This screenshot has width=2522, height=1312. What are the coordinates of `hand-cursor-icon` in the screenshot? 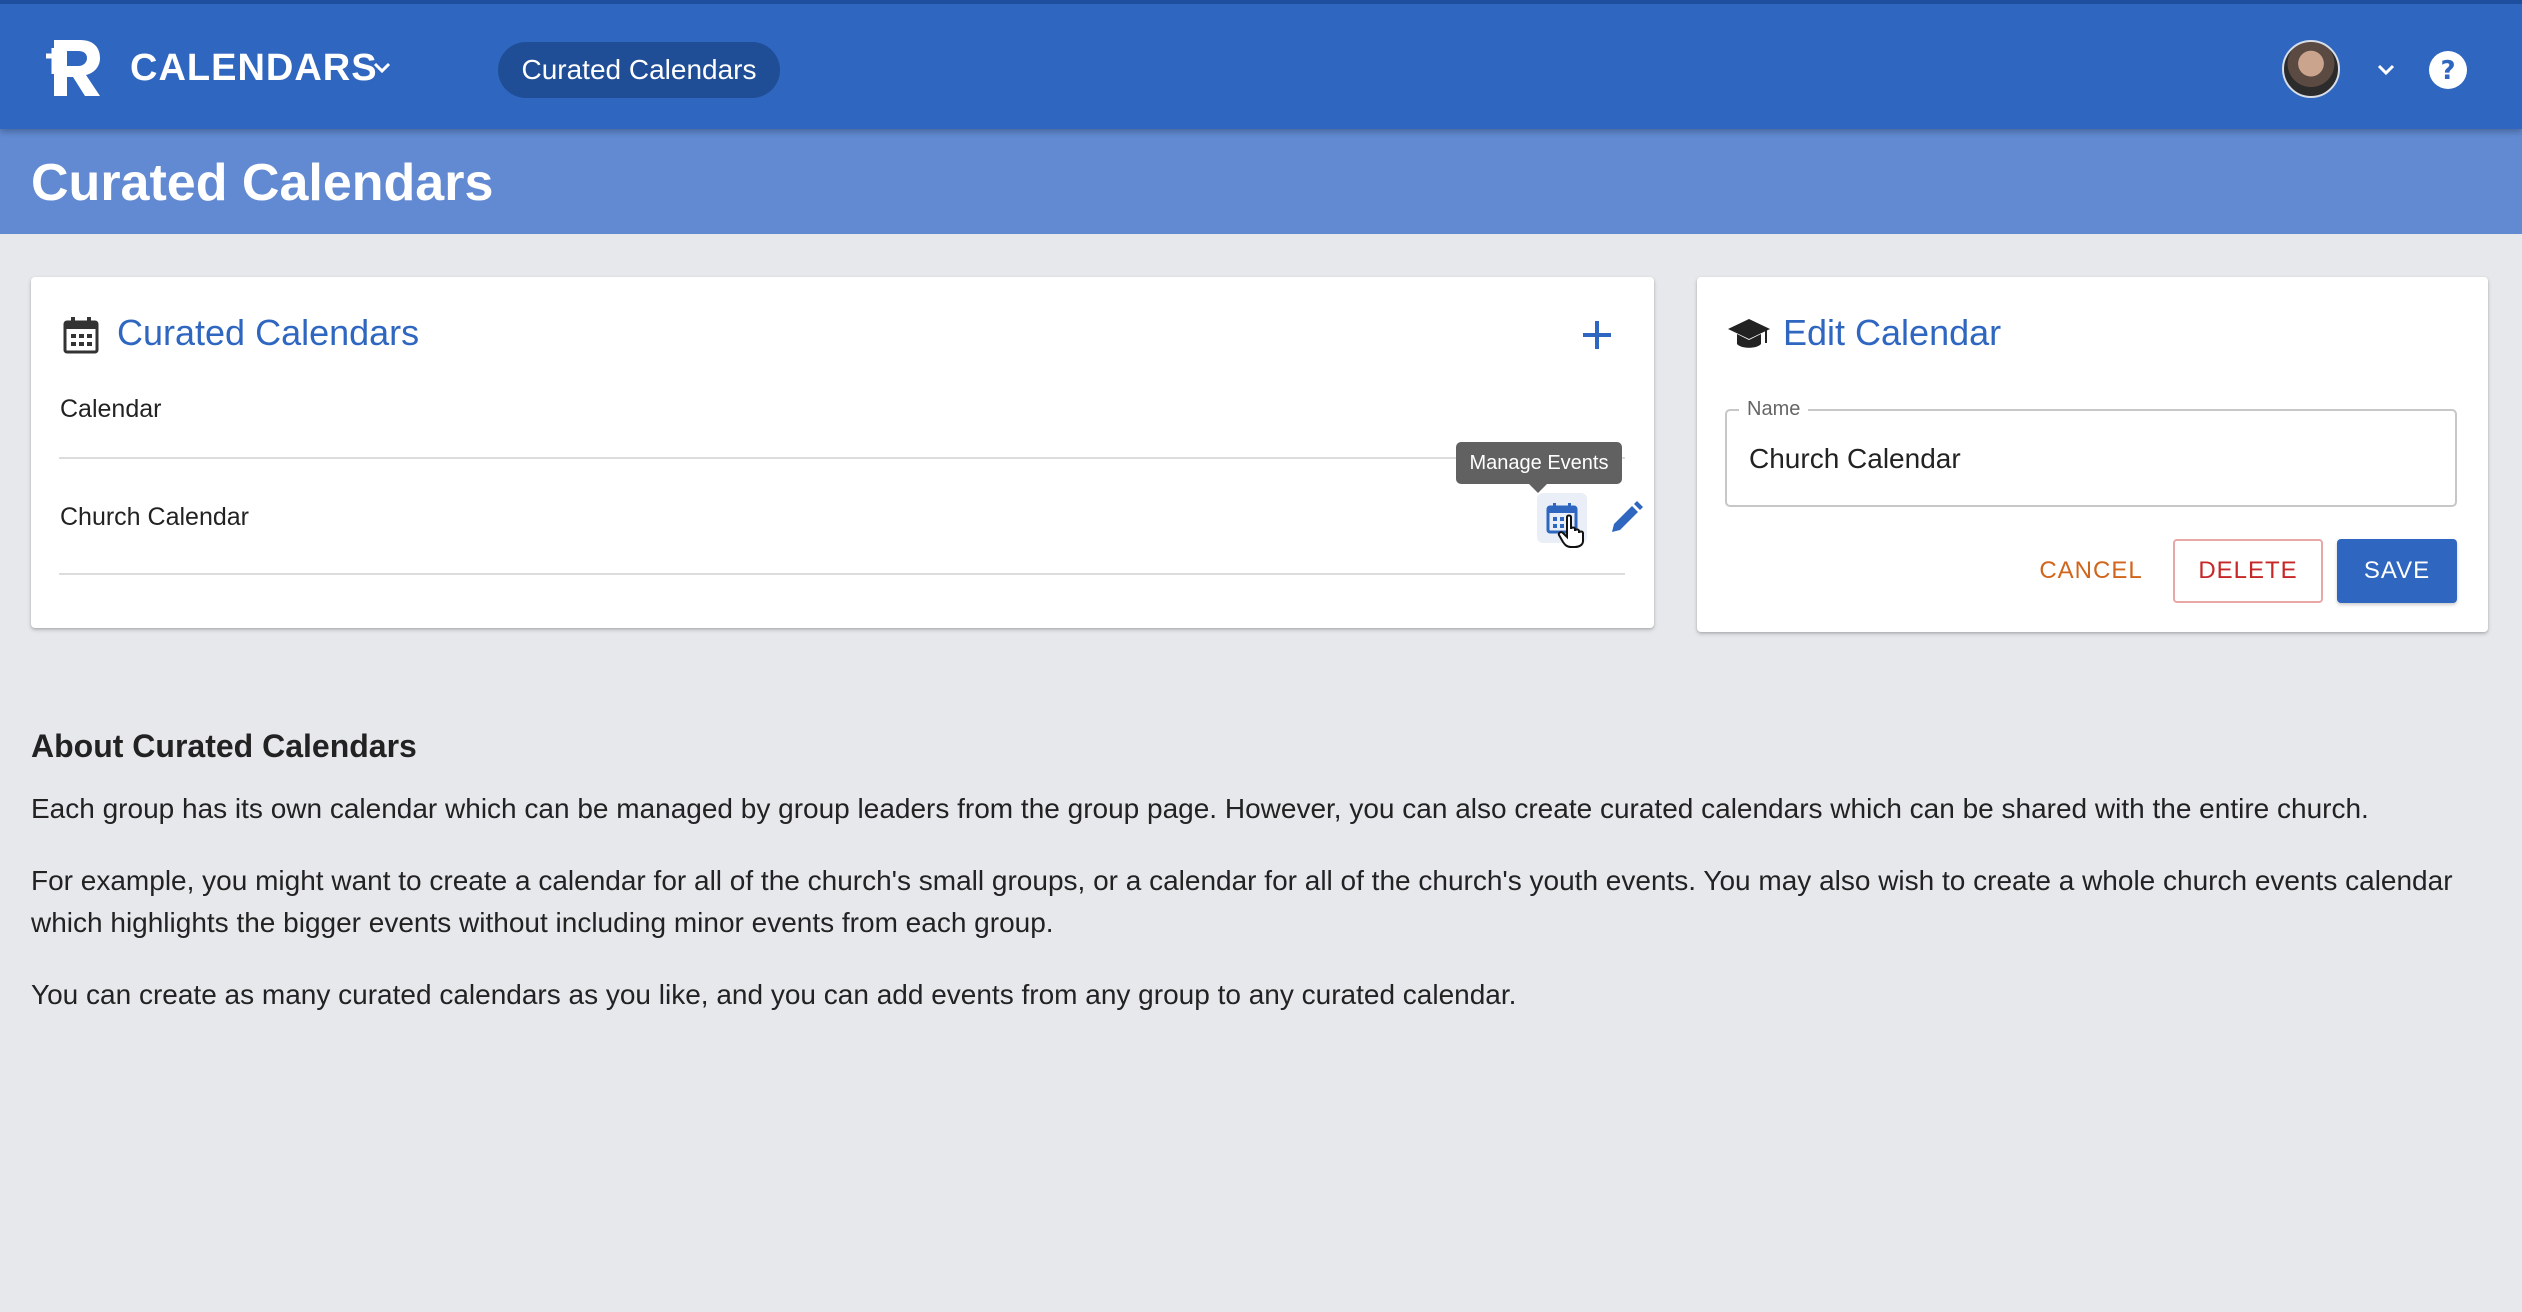 It's located at (1570, 531).